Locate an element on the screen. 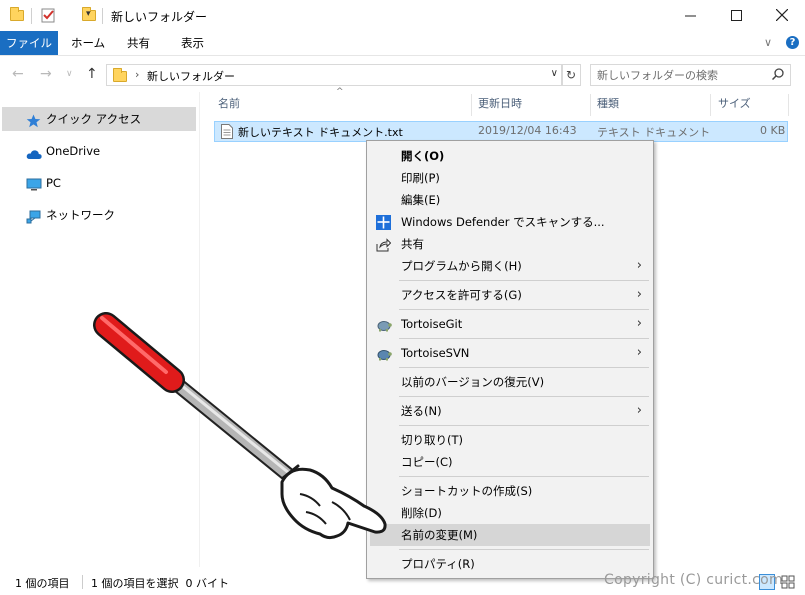 This screenshot has width=805, height=595. close-icon is located at coordinates (782, 16).